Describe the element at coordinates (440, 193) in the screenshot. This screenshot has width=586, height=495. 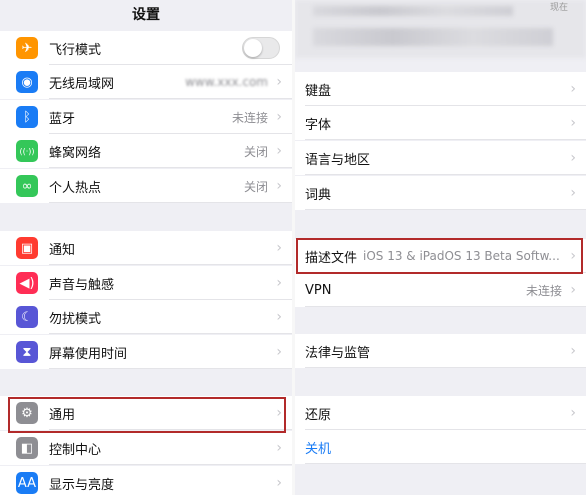
I see `settings-row: 词典 ›` at that location.